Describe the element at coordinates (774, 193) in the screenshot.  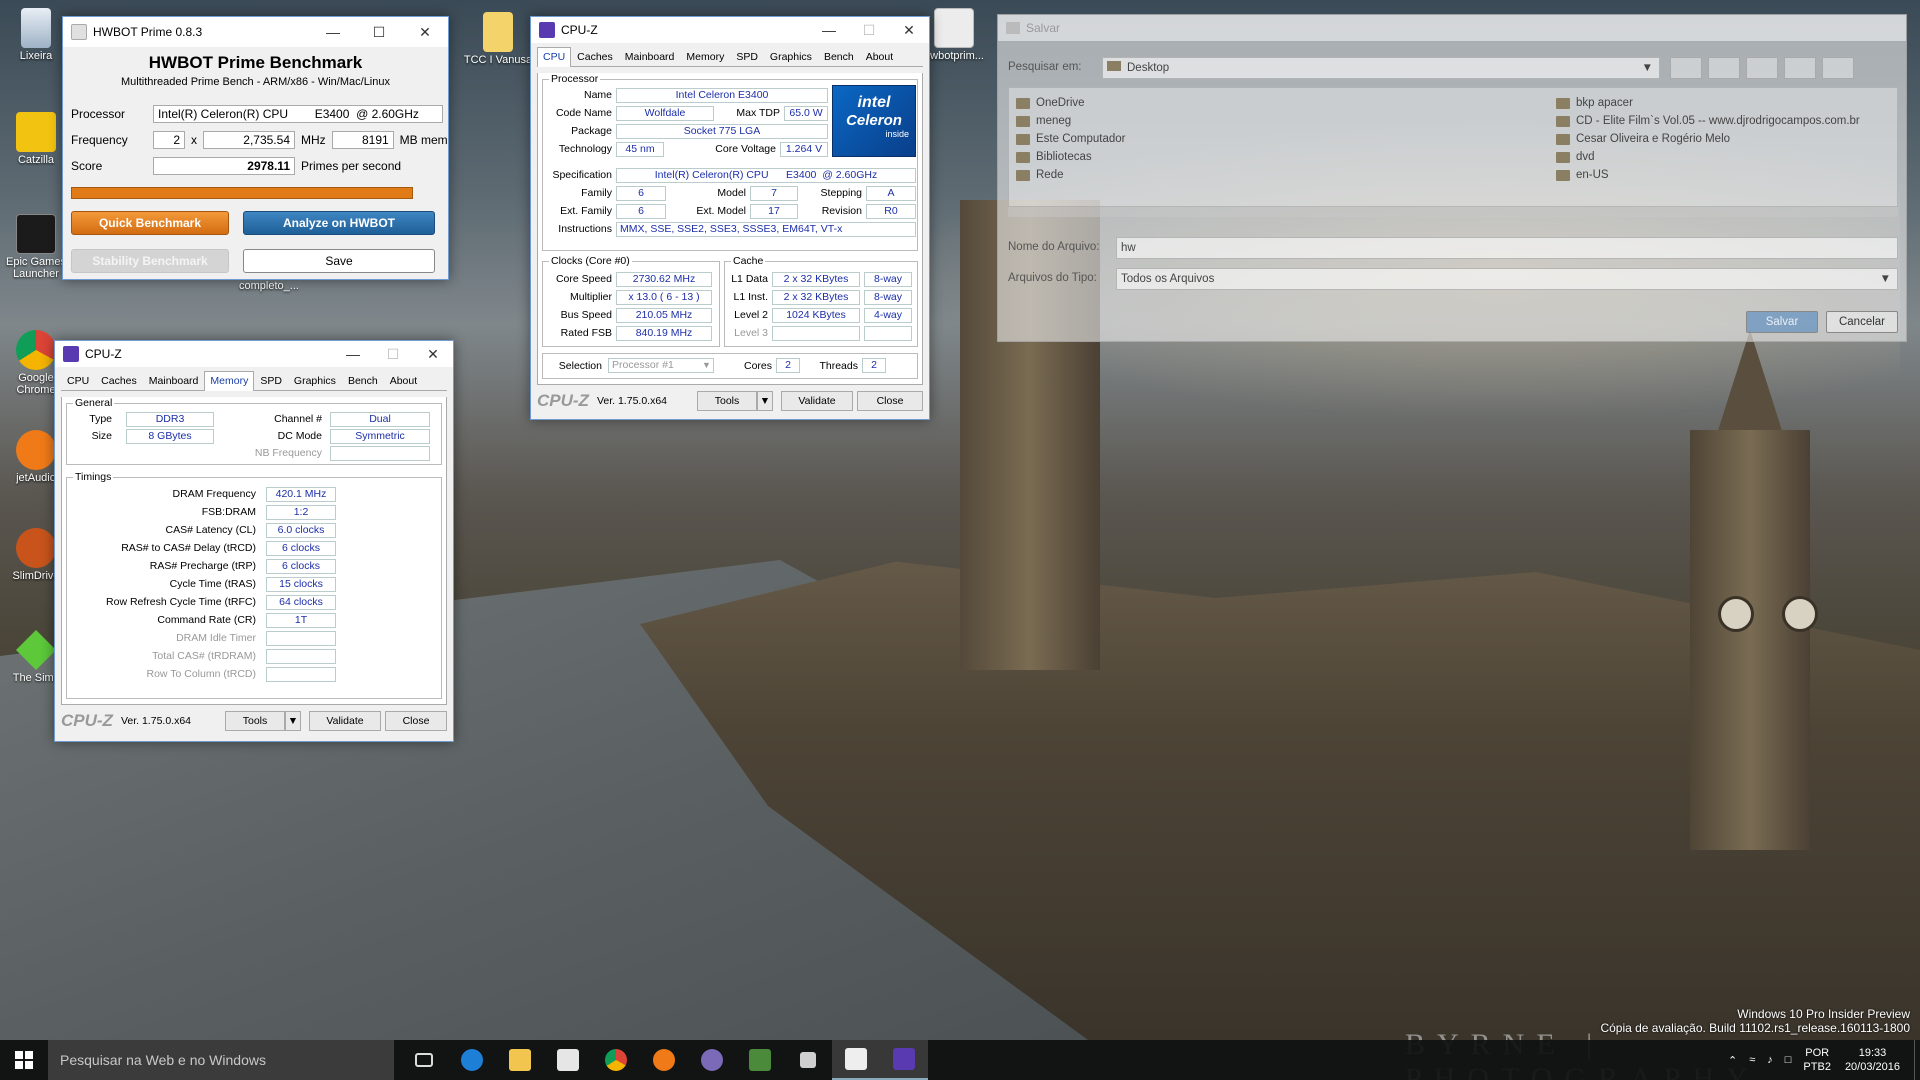
I see `model-value: 7` at that location.